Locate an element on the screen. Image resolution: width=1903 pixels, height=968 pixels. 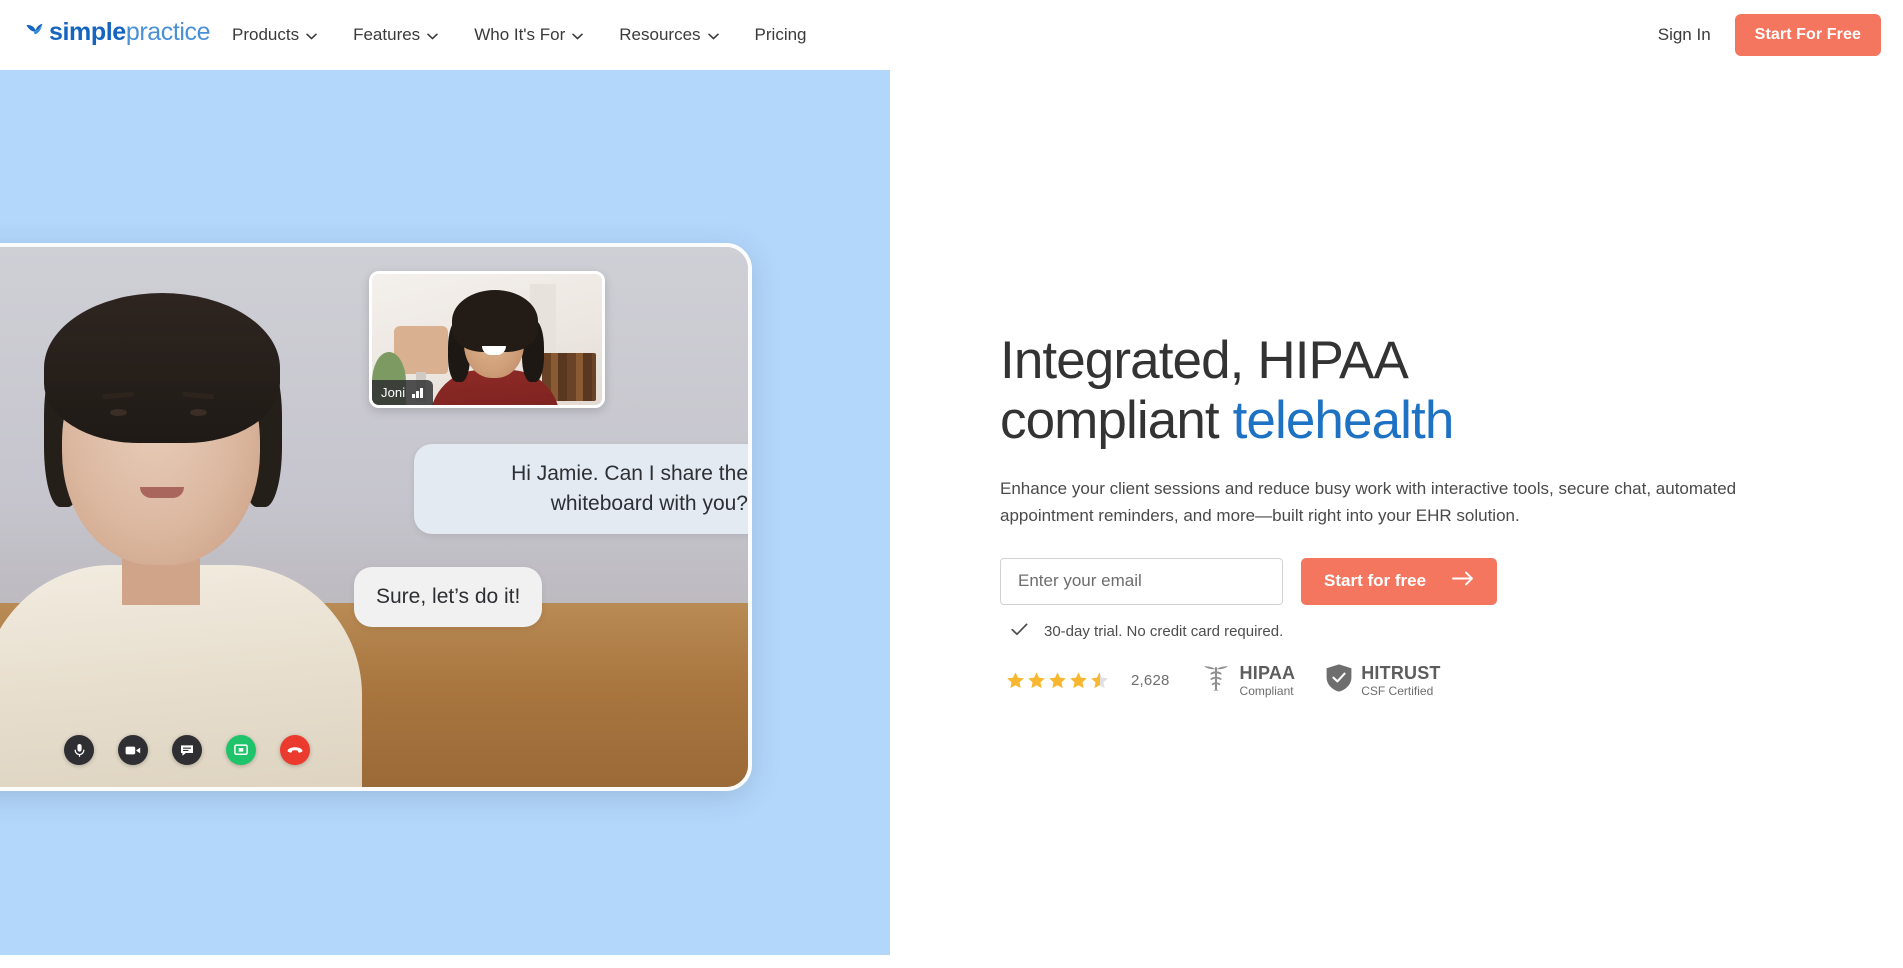
nav-item-features: Features is located at coordinates (395, 35).